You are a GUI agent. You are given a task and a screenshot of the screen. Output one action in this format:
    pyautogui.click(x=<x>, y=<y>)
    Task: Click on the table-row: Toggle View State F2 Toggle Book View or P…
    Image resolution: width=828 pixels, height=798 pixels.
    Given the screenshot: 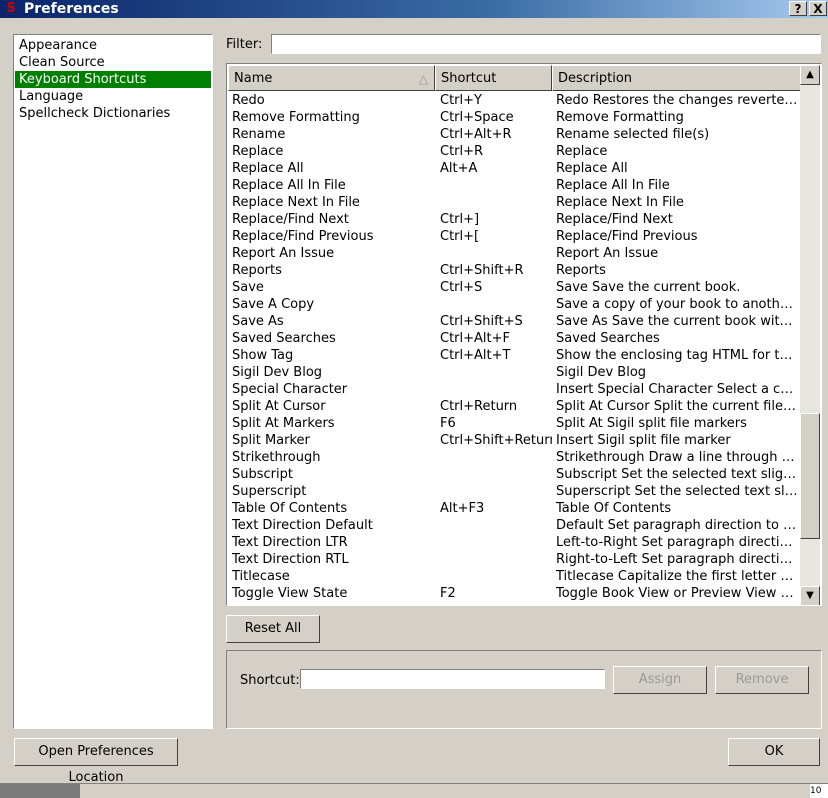 What is the action you would take?
    pyautogui.click(x=514, y=593)
    